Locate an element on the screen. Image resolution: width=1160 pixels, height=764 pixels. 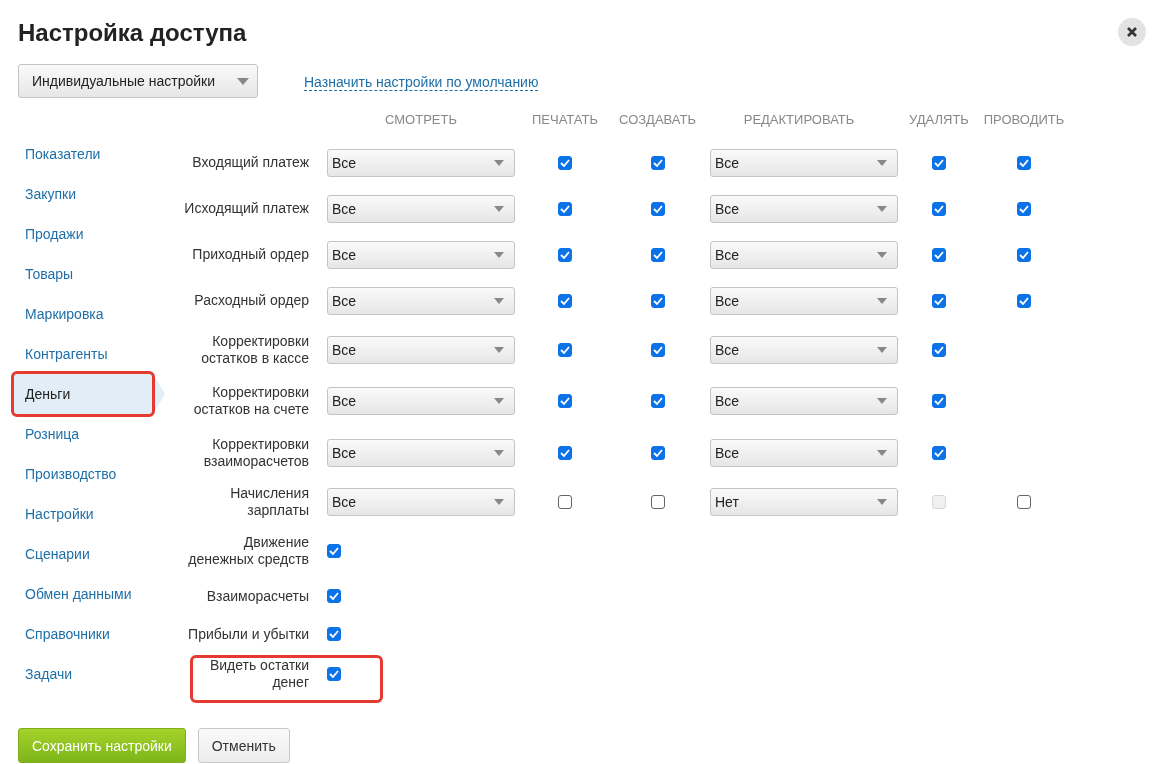
sidebar-item: Сценарии is located at coordinates (88, 554).